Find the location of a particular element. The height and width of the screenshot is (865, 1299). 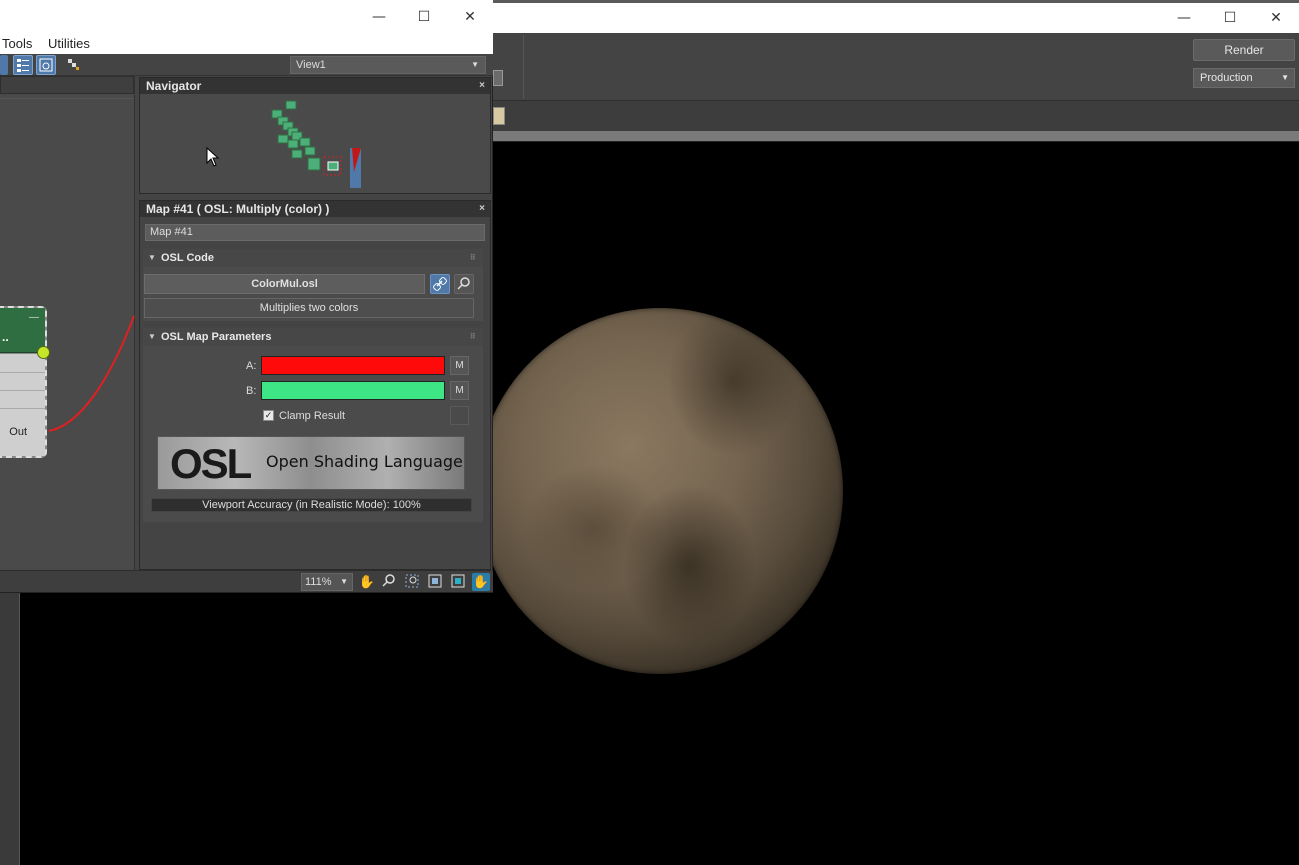

save-image-icon is located at coordinates (499, 116).